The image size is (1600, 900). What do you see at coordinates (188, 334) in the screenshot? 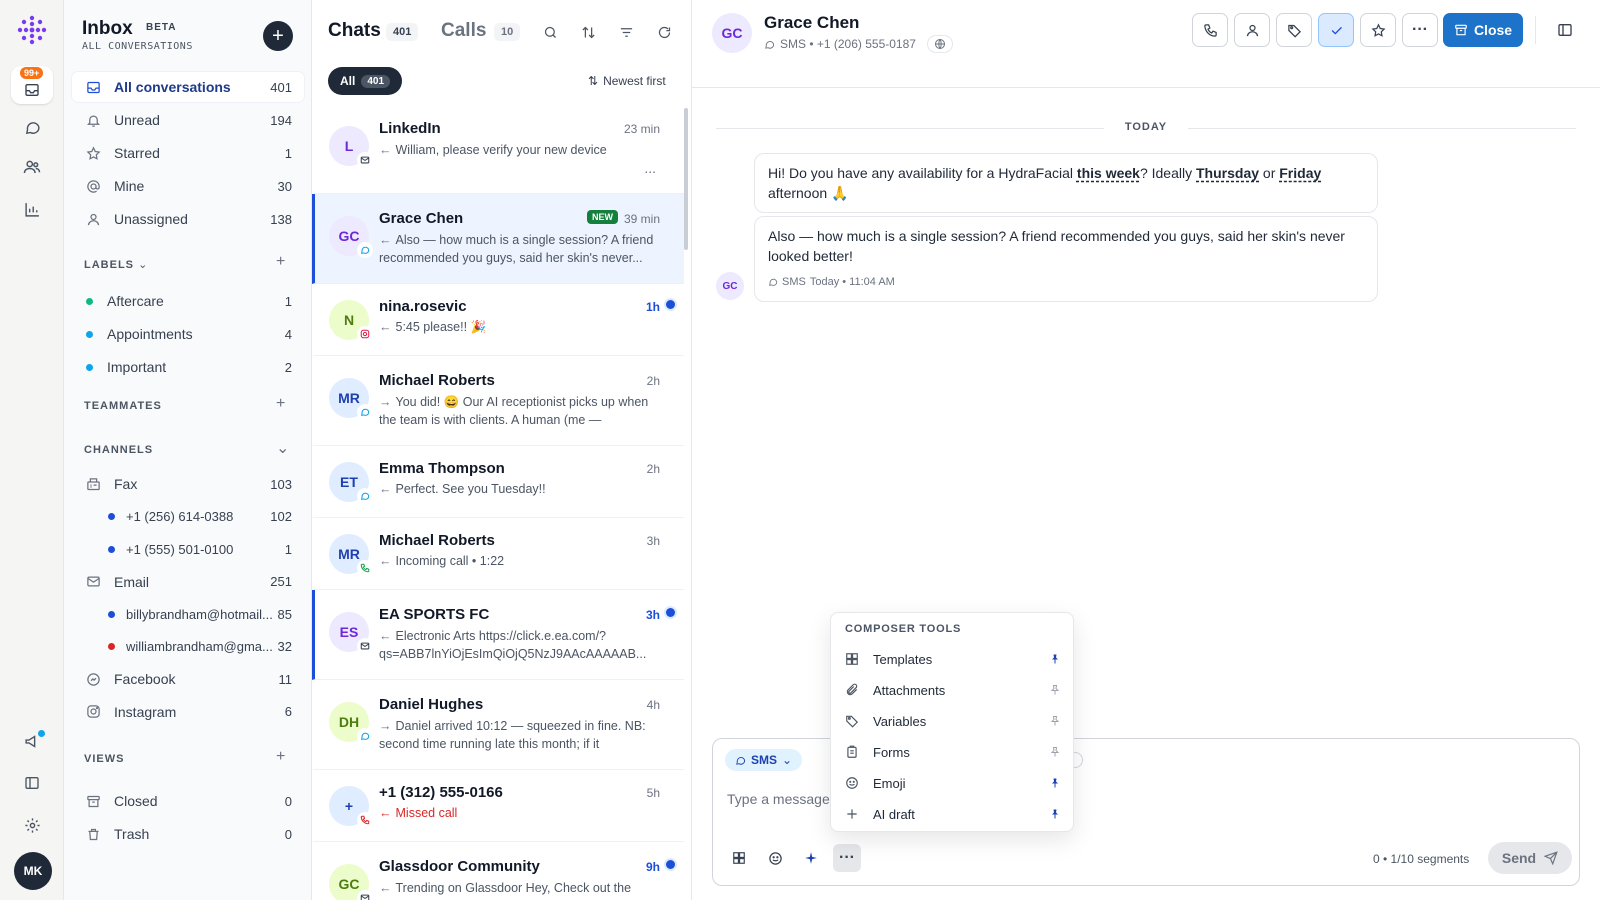
I see `sidebar-item: Appointments 4` at bounding box center [188, 334].